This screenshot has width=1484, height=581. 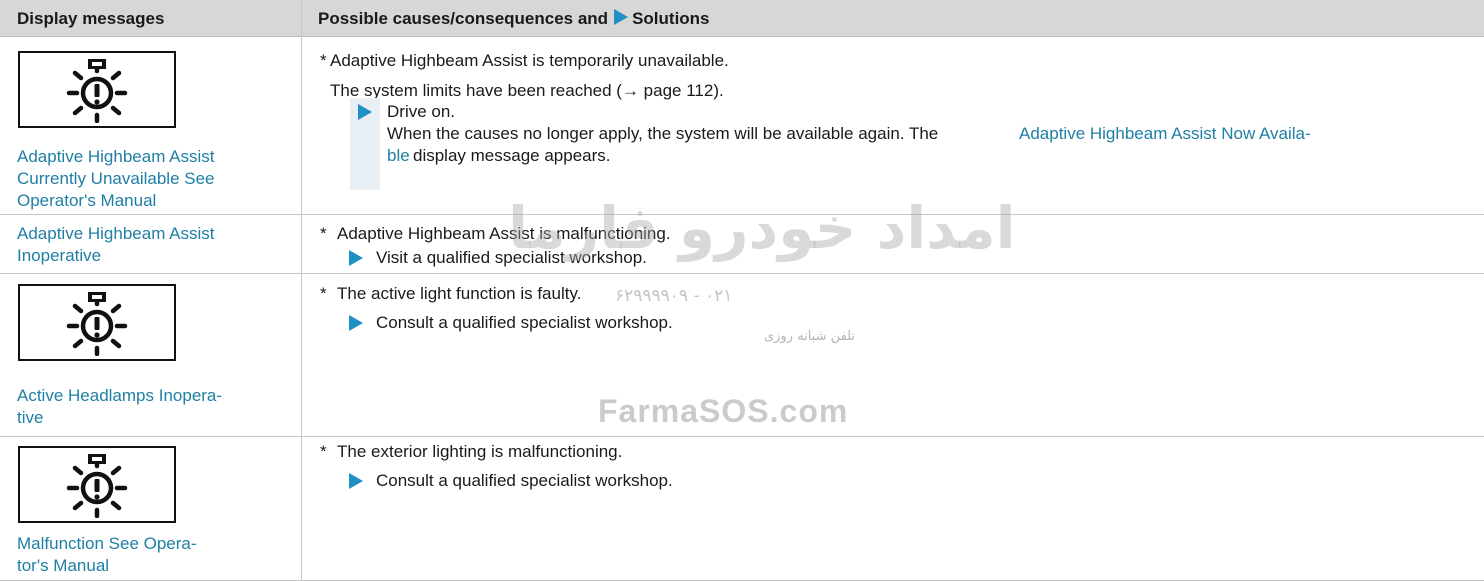 I want to click on watermark-phone-tag: تلفن شبانه روزی, so click(x=810, y=336).